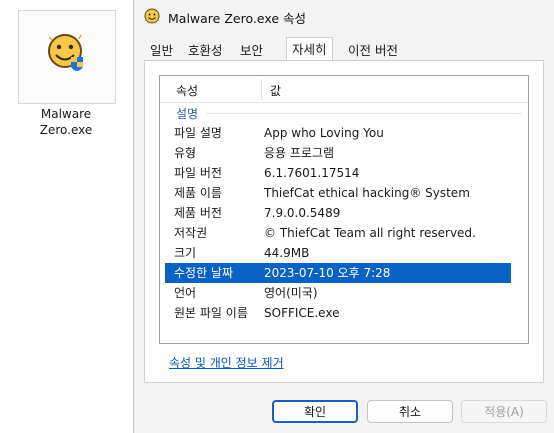  I want to click on list-header: 속성 값, so click(344, 89).